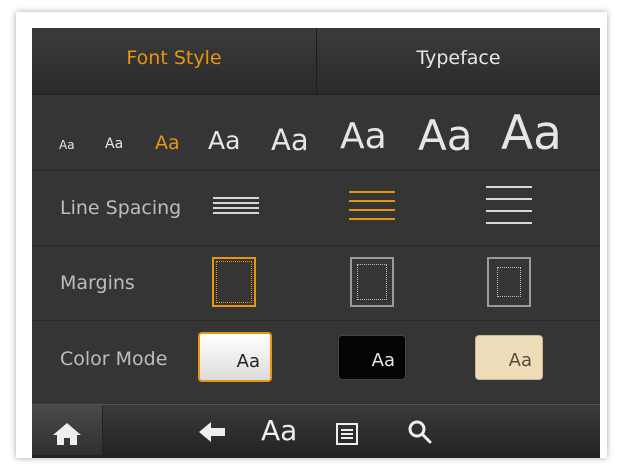  Describe the element at coordinates (383, 360) in the screenshot. I see `color-mode-black-sample: Aa` at that location.